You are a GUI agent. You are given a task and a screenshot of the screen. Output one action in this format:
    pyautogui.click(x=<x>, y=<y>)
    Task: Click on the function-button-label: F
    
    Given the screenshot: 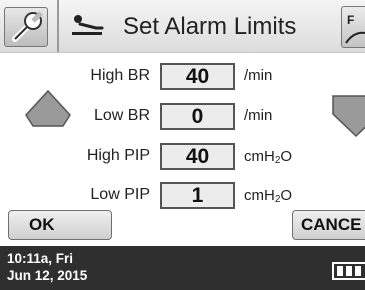 What is the action you would take?
    pyautogui.click(x=351, y=20)
    